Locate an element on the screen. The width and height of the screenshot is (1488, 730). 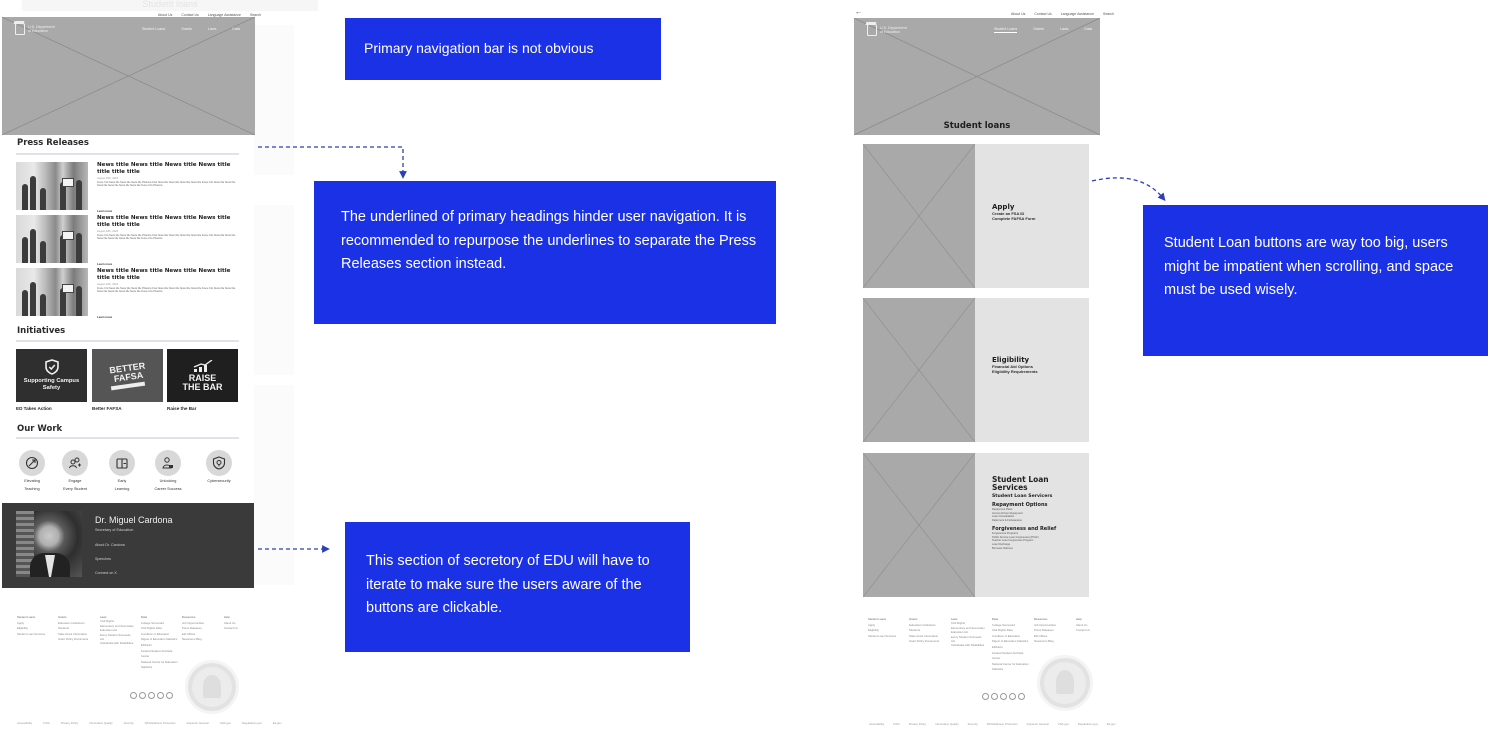
eligibility-requirements-link: Eligibility Requirements is located at coordinates (1015, 372).